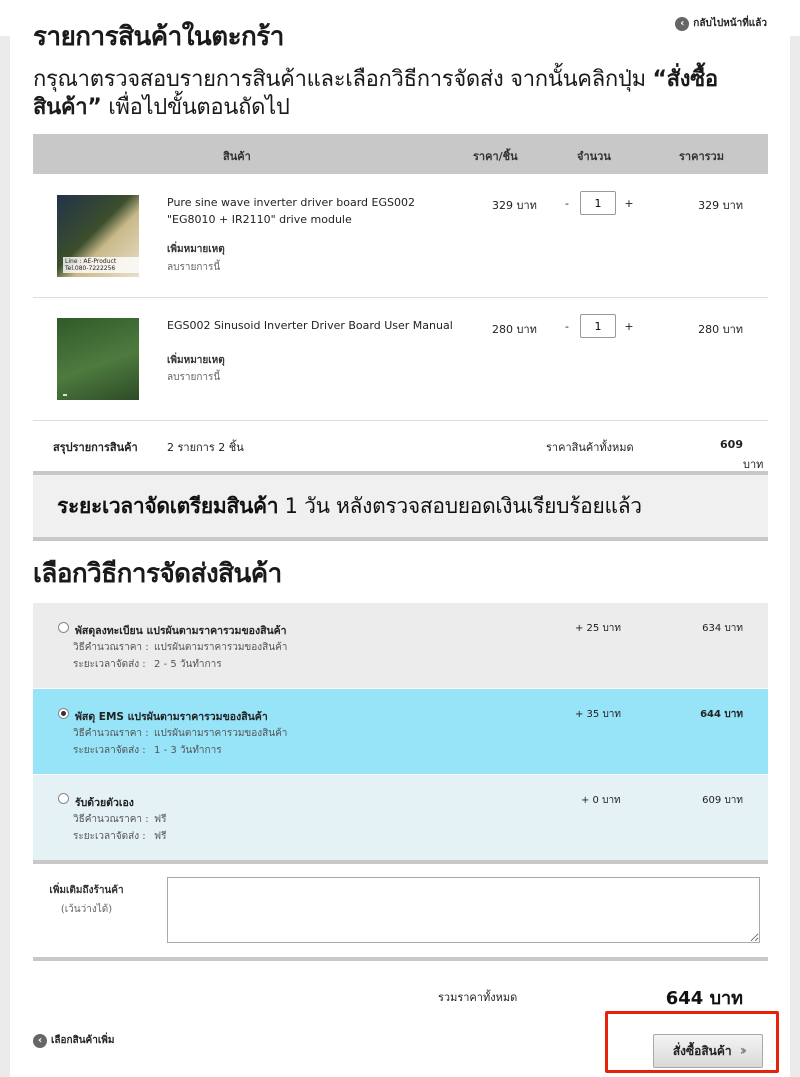 This screenshot has width=800, height=1077. Describe the element at coordinates (722, 628) in the screenshot. I see `shipping-option-total: 634 บาท` at that location.